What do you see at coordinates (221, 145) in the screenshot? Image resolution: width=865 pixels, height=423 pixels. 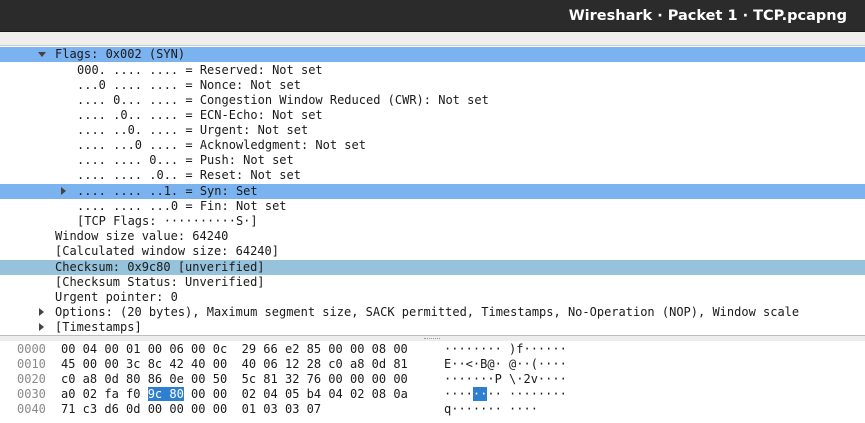 I see `flag-acknowledgment: .... ...0 .... = Acknowledgment: Not set` at bounding box center [221, 145].